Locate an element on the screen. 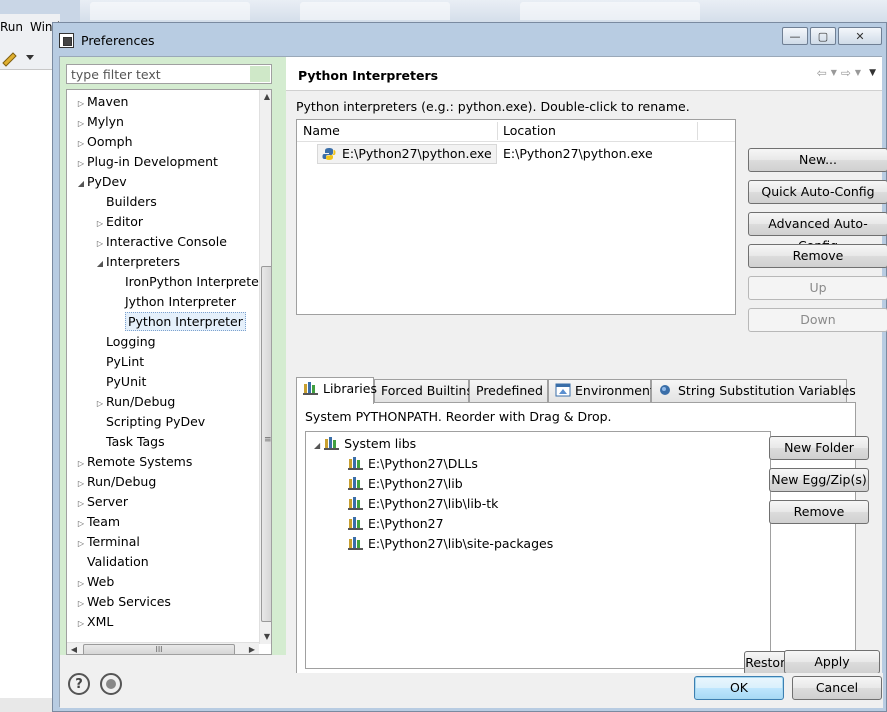  tree-item: ▷ Remote Systems is located at coordinates (133, 462).